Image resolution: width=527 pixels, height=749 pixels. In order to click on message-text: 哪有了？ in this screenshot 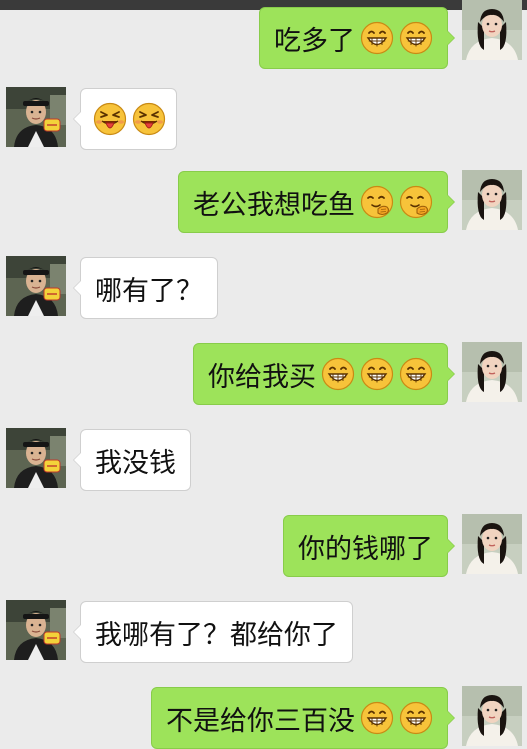, I will do `click(149, 291)`.